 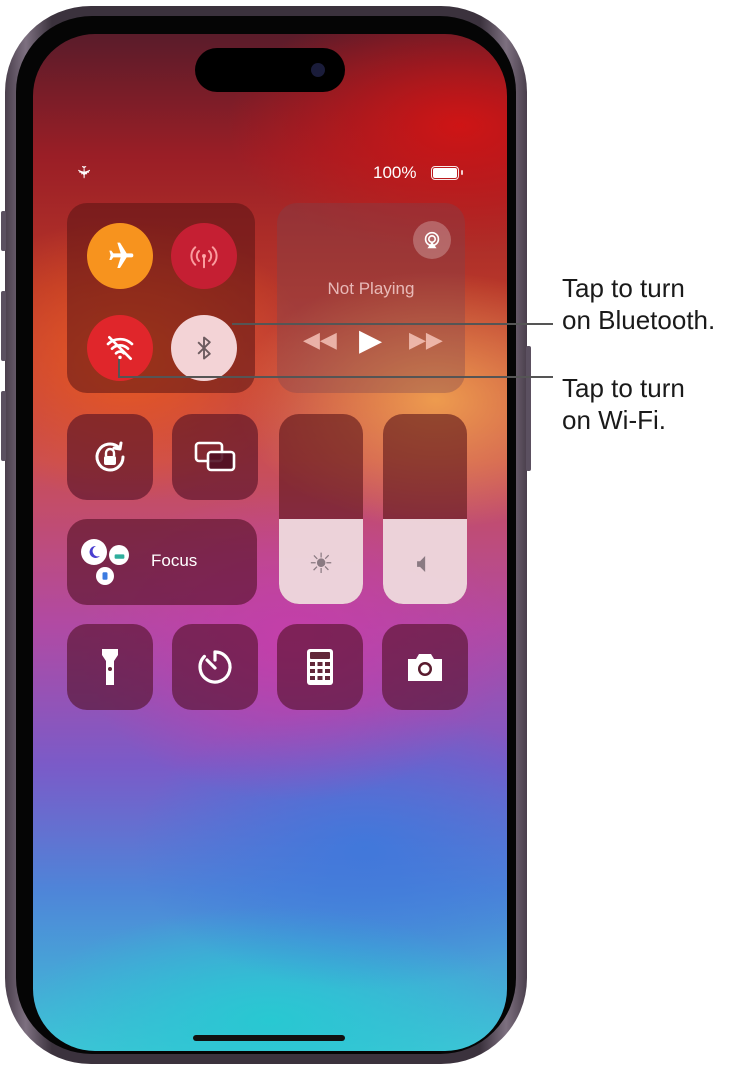 I want to click on antenna-icon, so click(x=204, y=257).